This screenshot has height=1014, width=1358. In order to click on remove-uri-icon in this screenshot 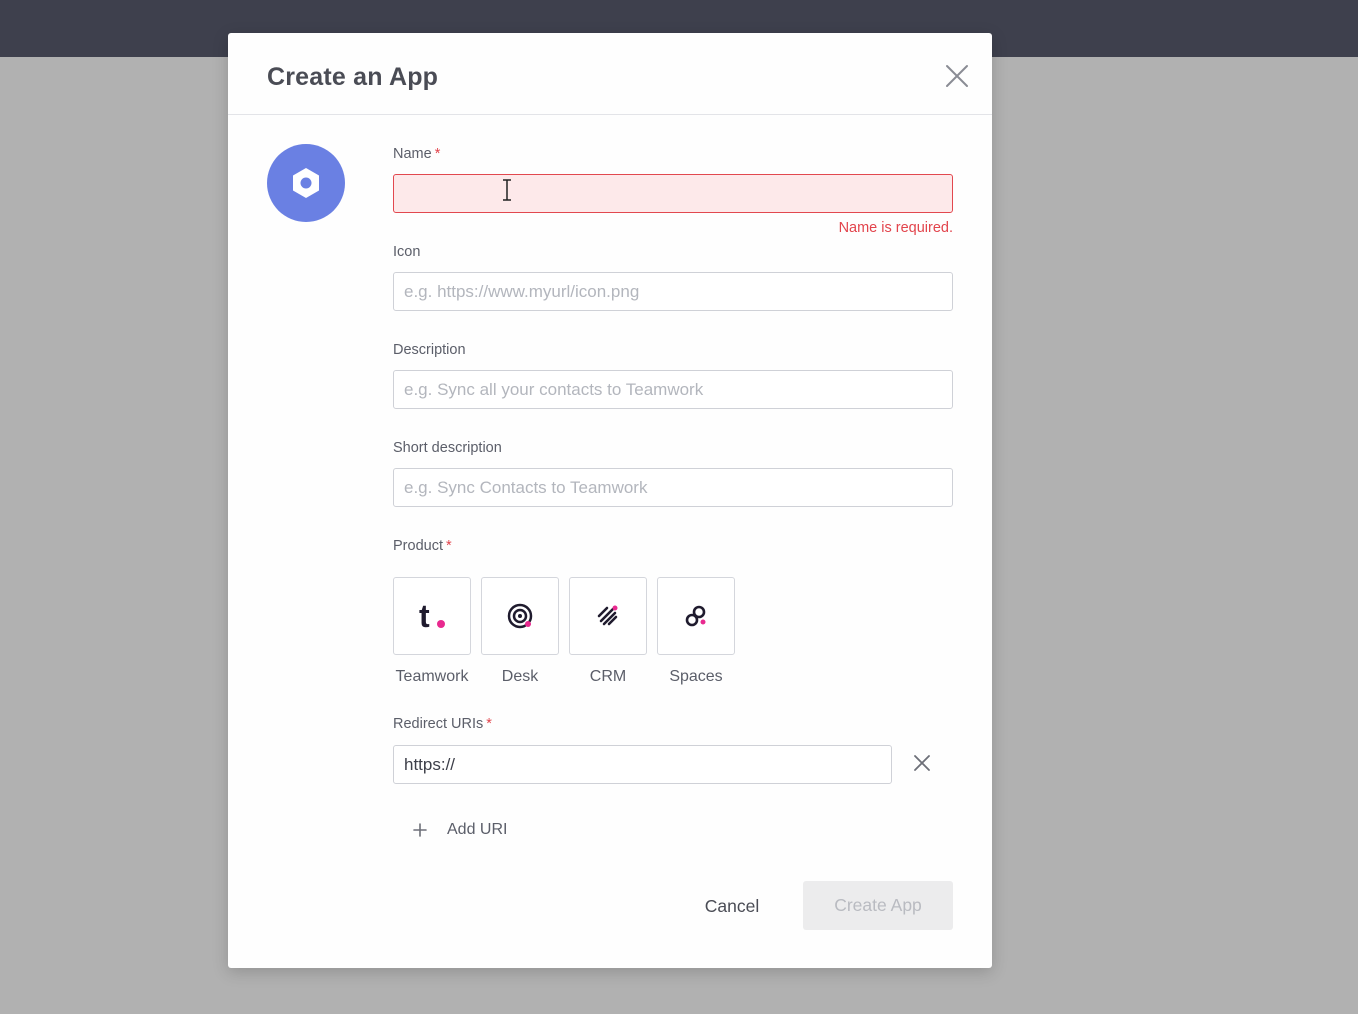, I will do `click(922, 763)`.